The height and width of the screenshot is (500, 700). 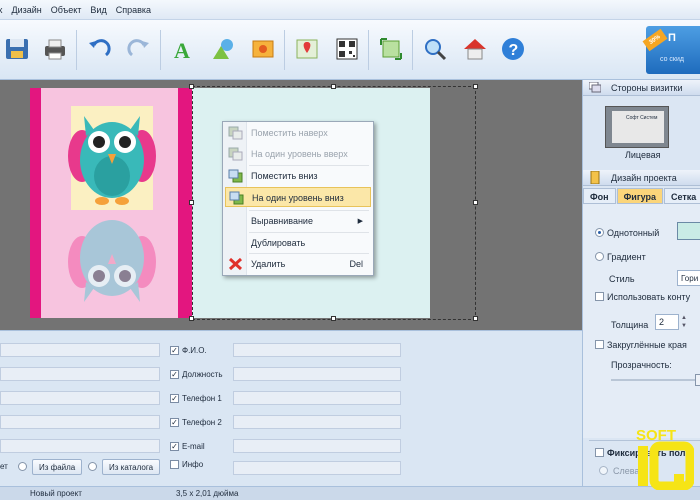 I want to click on use-outline-label: Использовать конту, so click(x=649, y=297).